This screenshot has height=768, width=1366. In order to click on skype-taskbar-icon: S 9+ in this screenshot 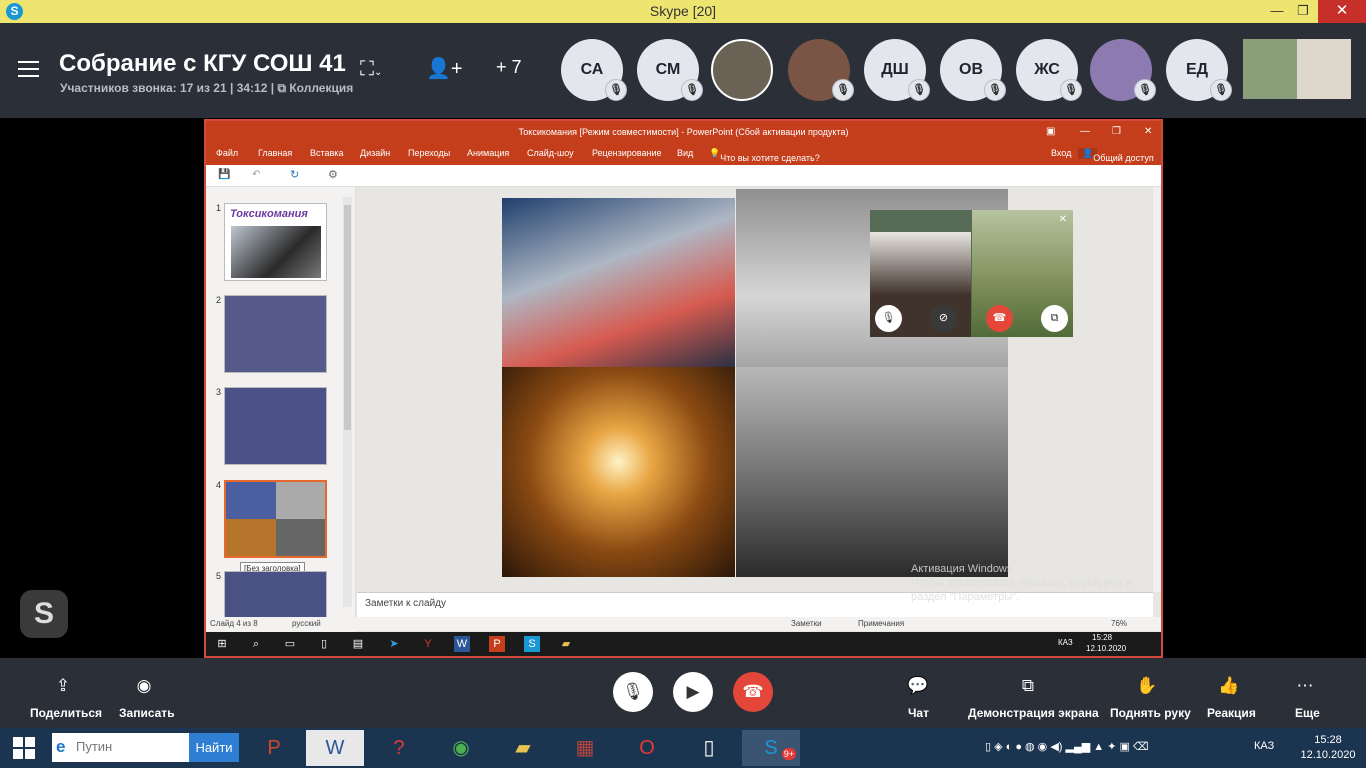, I will do `click(771, 748)`.